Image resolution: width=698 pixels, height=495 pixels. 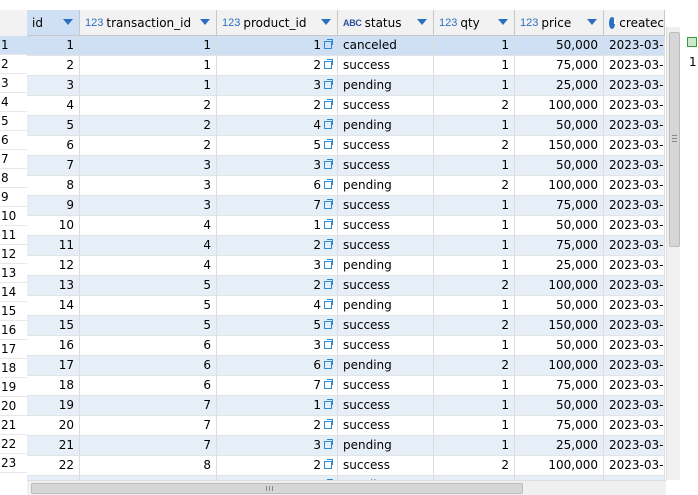 What do you see at coordinates (148, 125) in the screenshot?
I see `table-cell-transaction-id: 2` at bounding box center [148, 125].